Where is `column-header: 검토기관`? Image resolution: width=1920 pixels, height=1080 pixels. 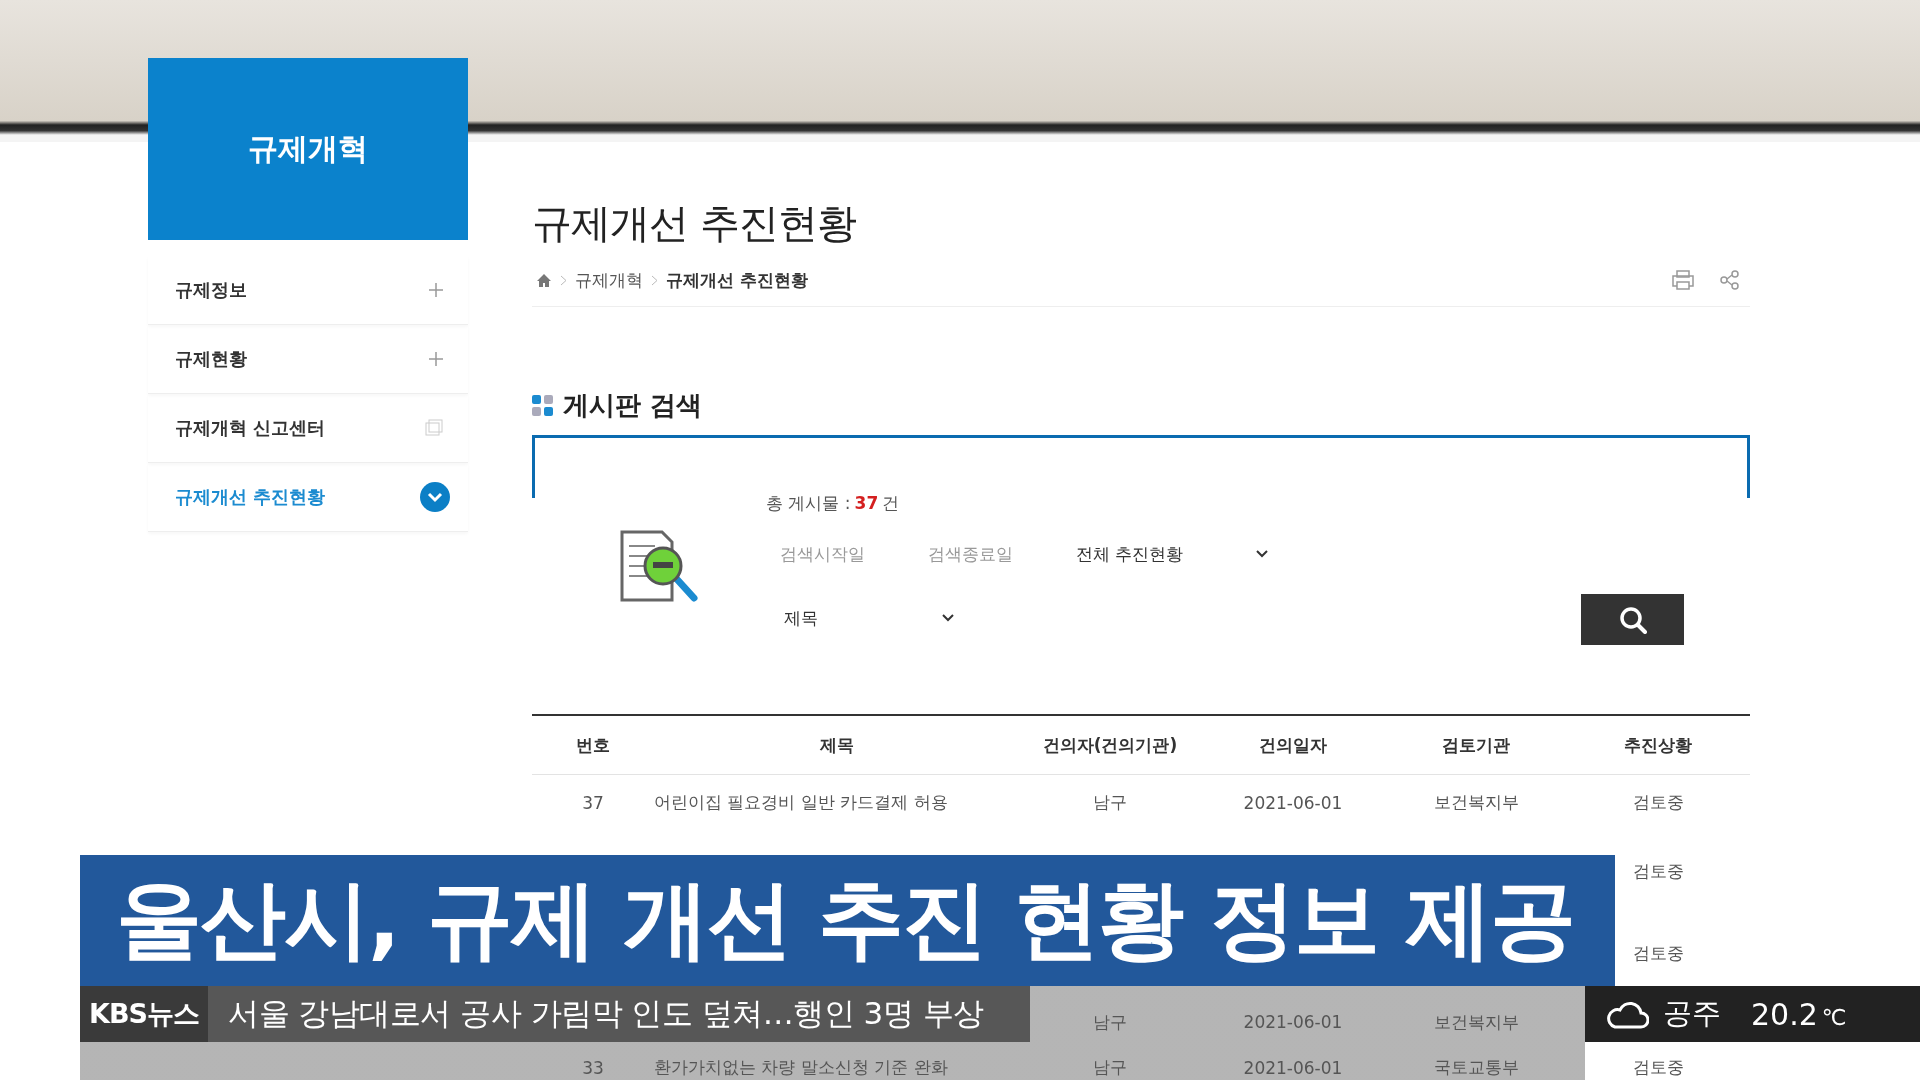 column-header: 검토기관 is located at coordinates (1476, 745).